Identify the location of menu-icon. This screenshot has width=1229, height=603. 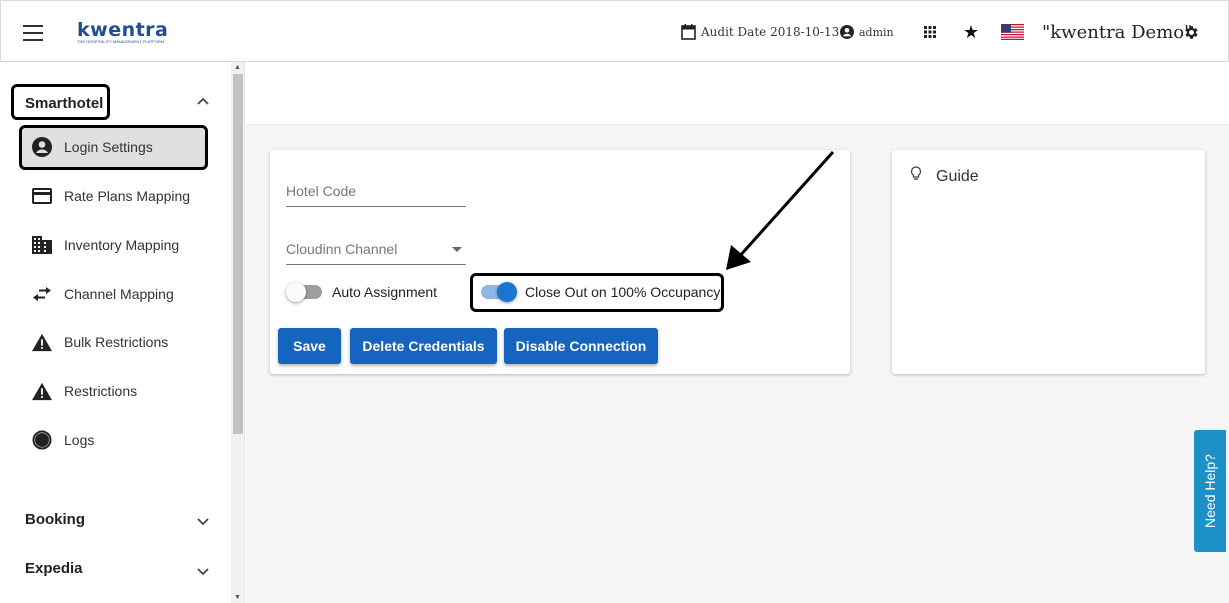
(33, 33).